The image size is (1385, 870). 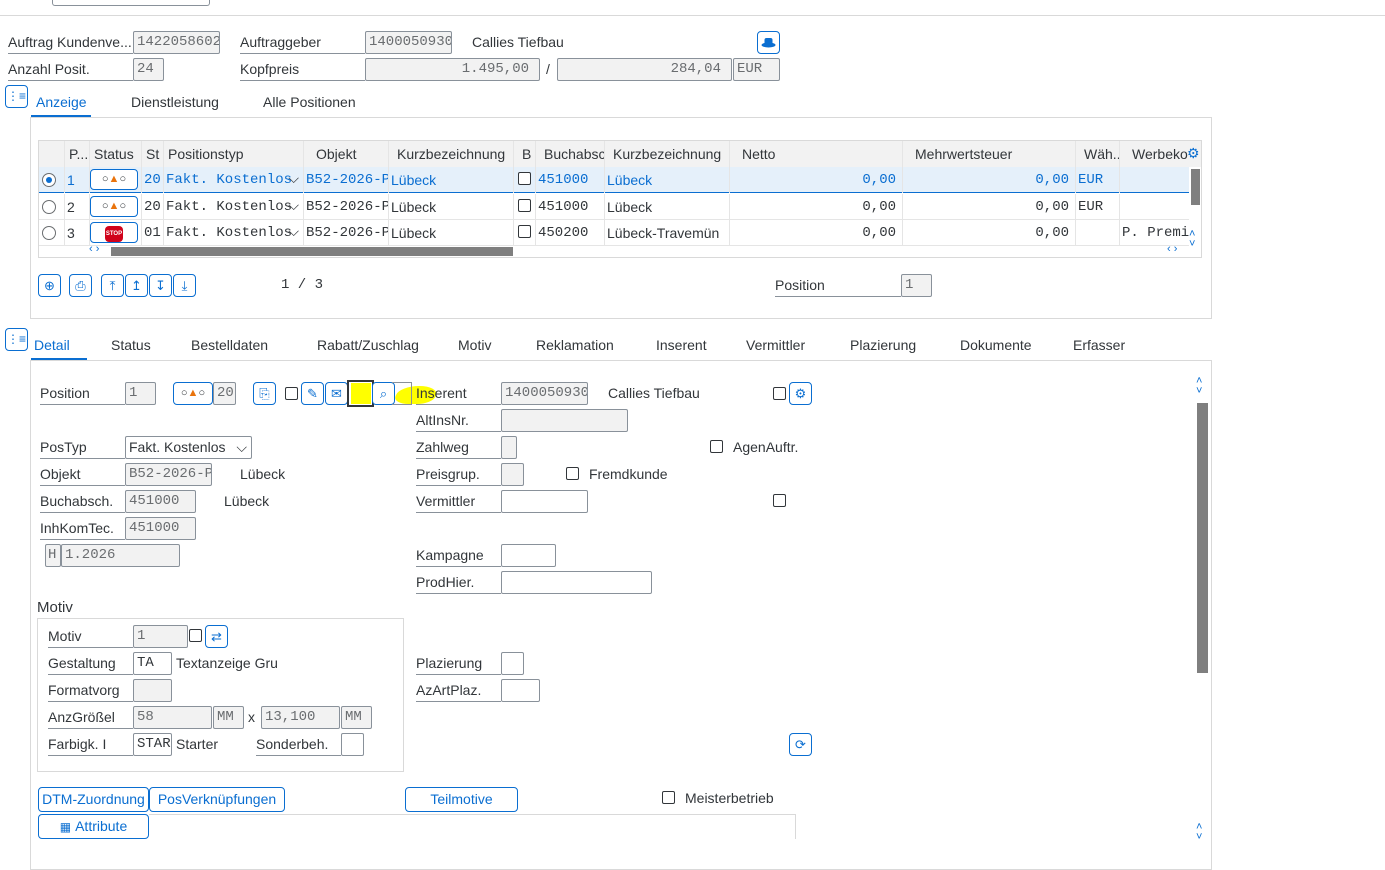 What do you see at coordinates (112, 285) in the screenshot?
I see `first-page-icon: ⤒` at bounding box center [112, 285].